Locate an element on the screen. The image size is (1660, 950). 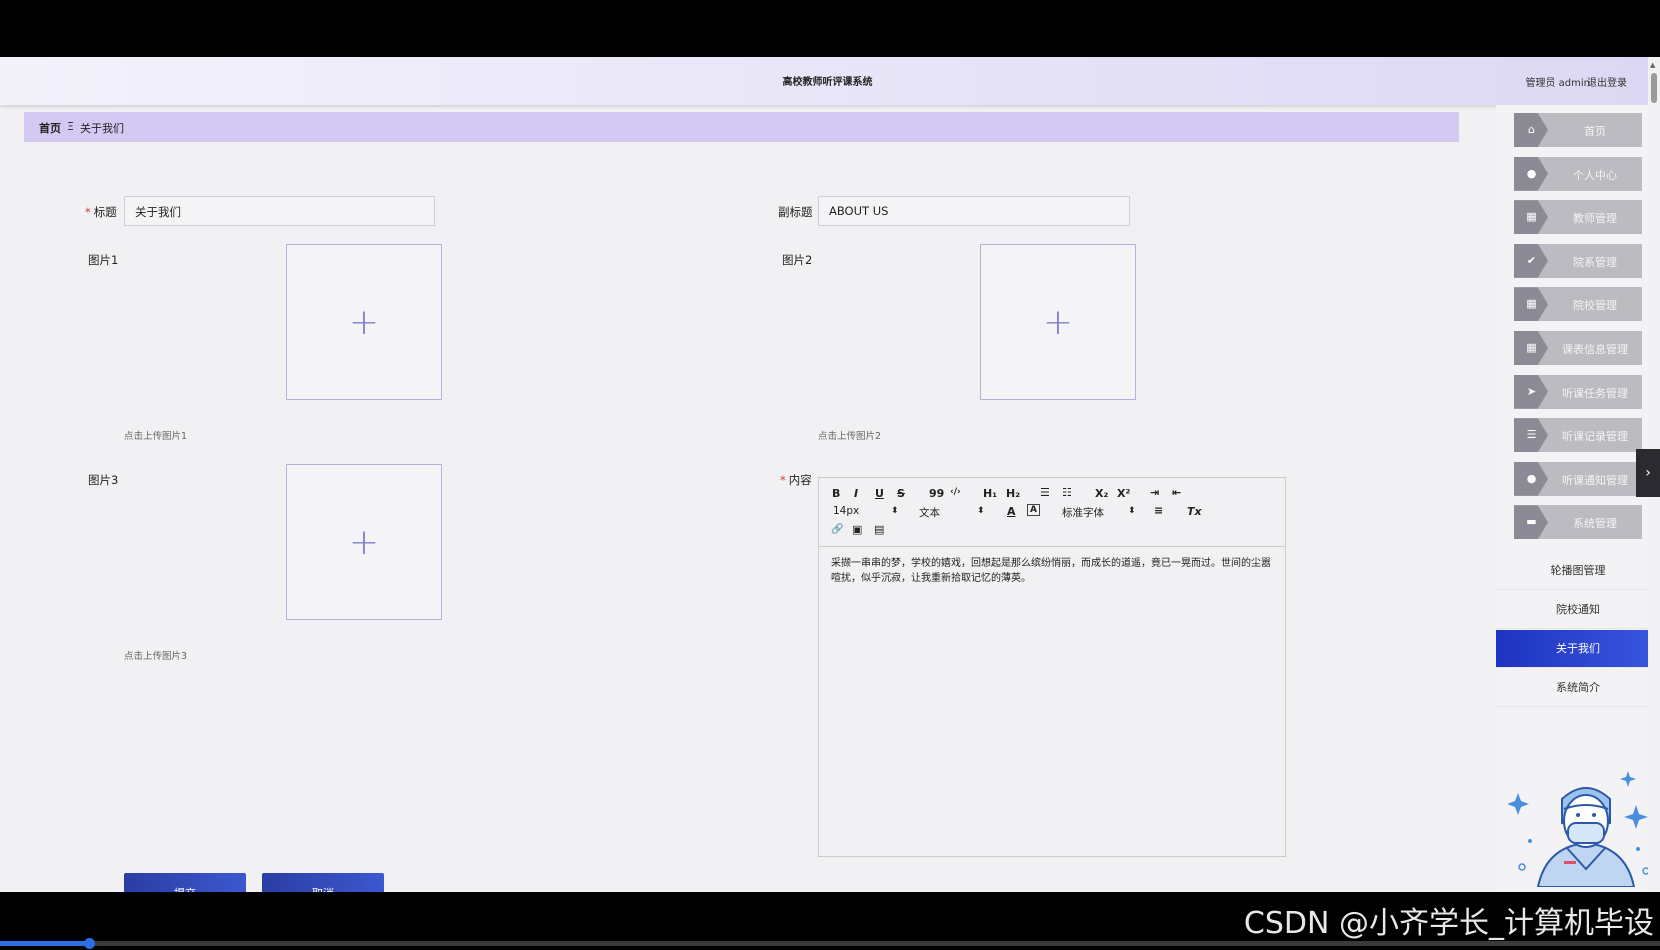
sidebar-item-label: 听课任务管理 is located at coordinates (1595, 393).